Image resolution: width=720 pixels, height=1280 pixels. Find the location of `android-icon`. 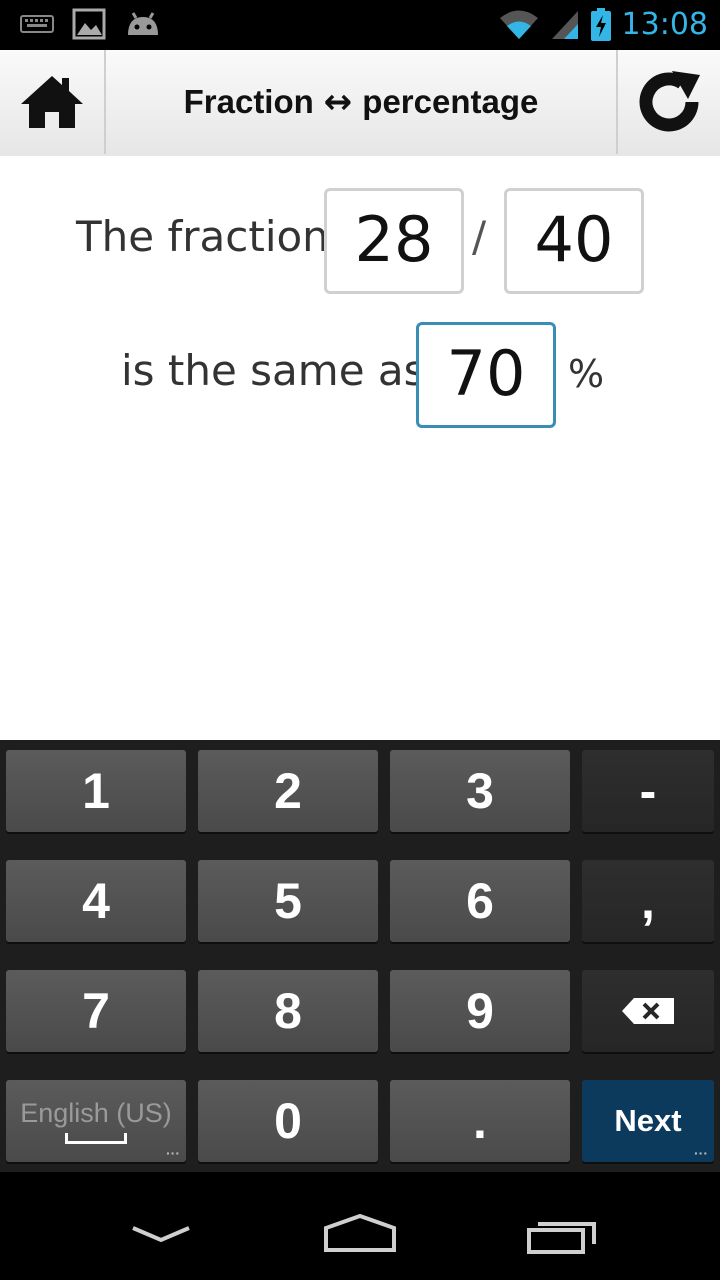

android-icon is located at coordinates (143, 23).